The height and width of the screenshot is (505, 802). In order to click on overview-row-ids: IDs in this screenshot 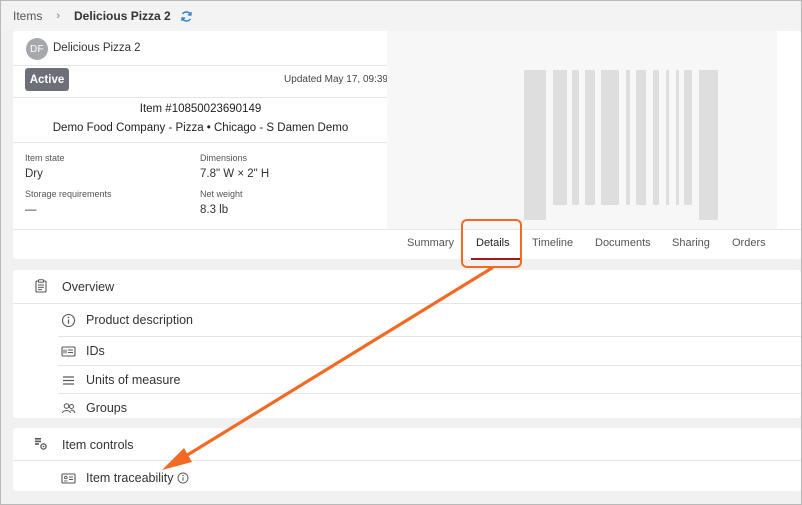, I will do `click(429, 350)`.